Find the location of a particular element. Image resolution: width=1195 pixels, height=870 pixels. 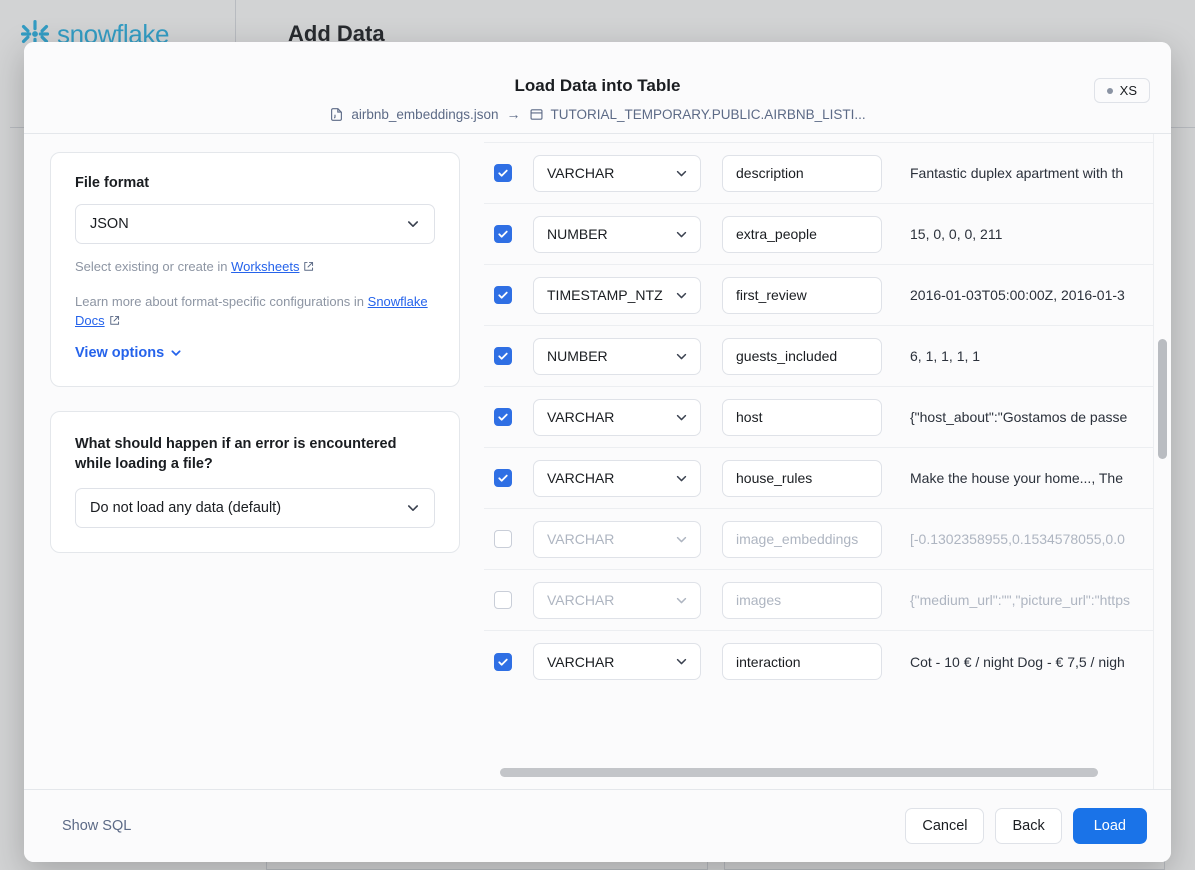

column-name-input: first_review is located at coordinates (802, 295).